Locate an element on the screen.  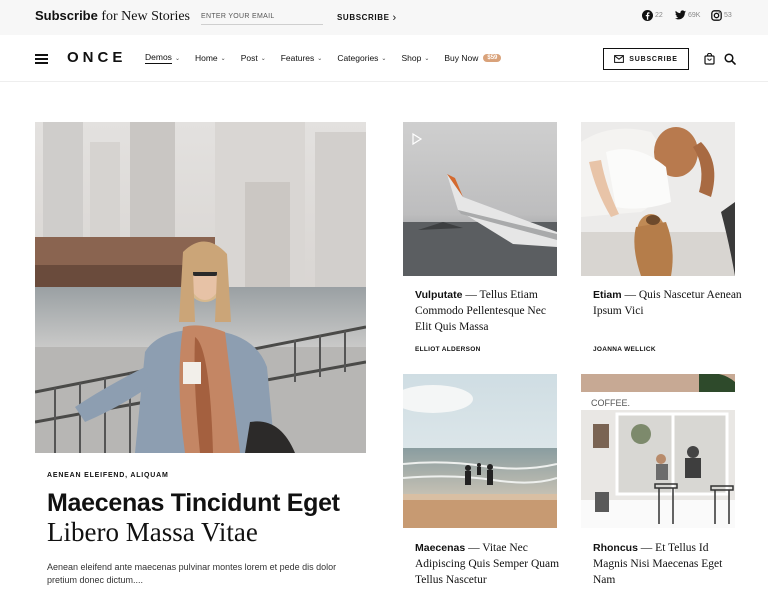
woman-with-dog-photo is located at coordinates (658, 199).